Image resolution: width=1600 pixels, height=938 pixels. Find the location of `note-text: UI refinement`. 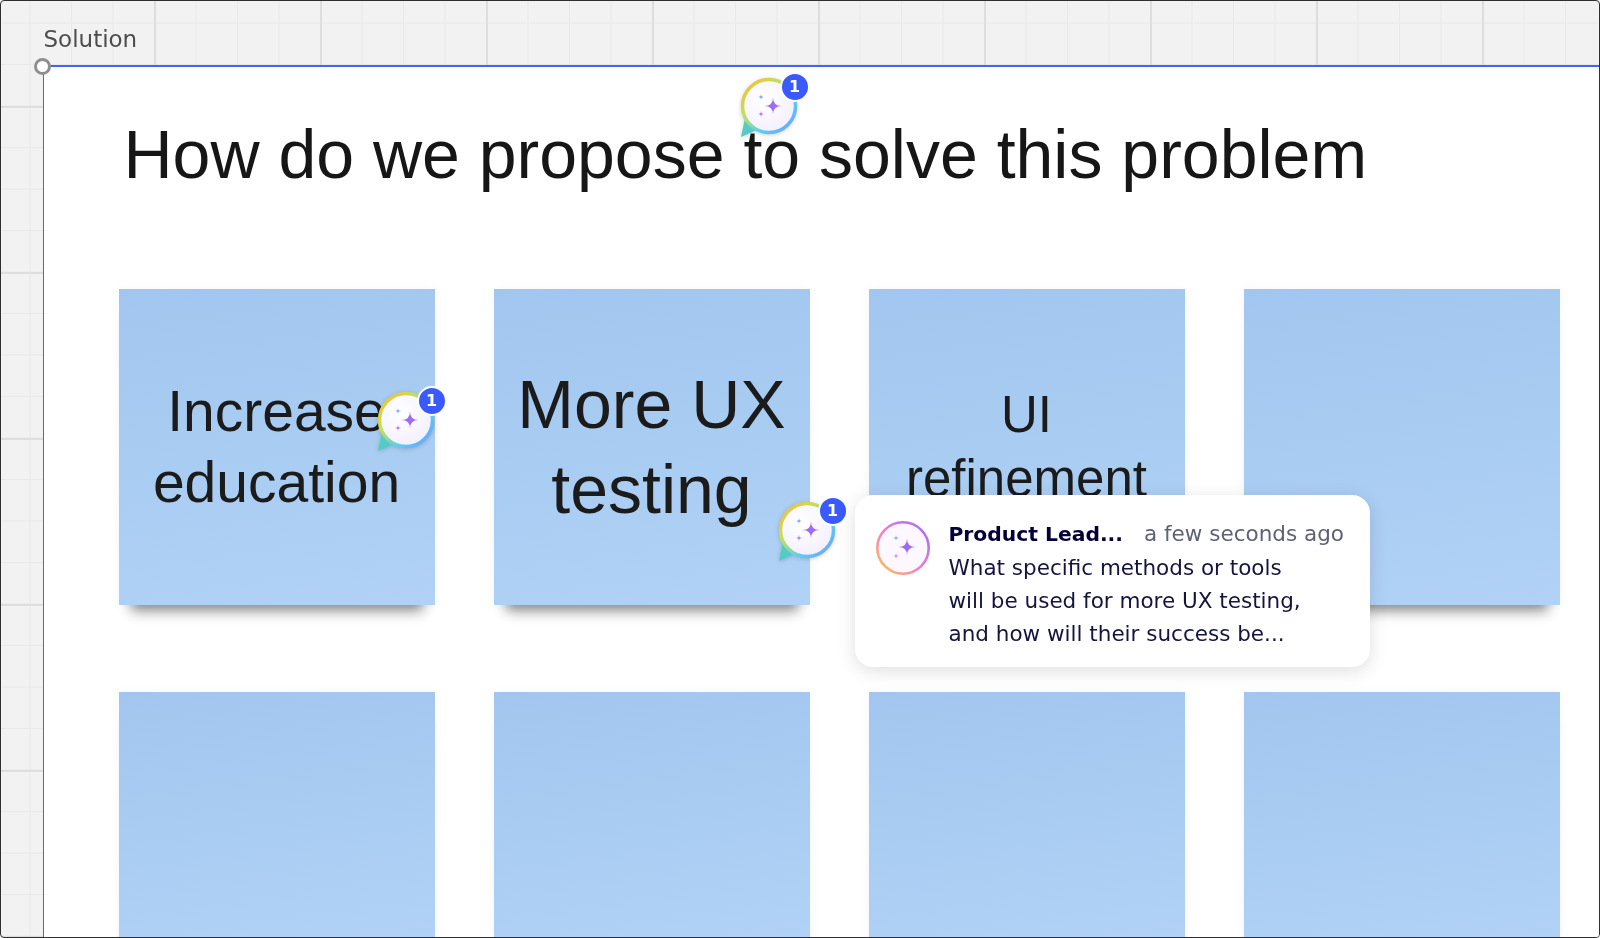

note-text: UI refinement is located at coordinates (1026, 446).